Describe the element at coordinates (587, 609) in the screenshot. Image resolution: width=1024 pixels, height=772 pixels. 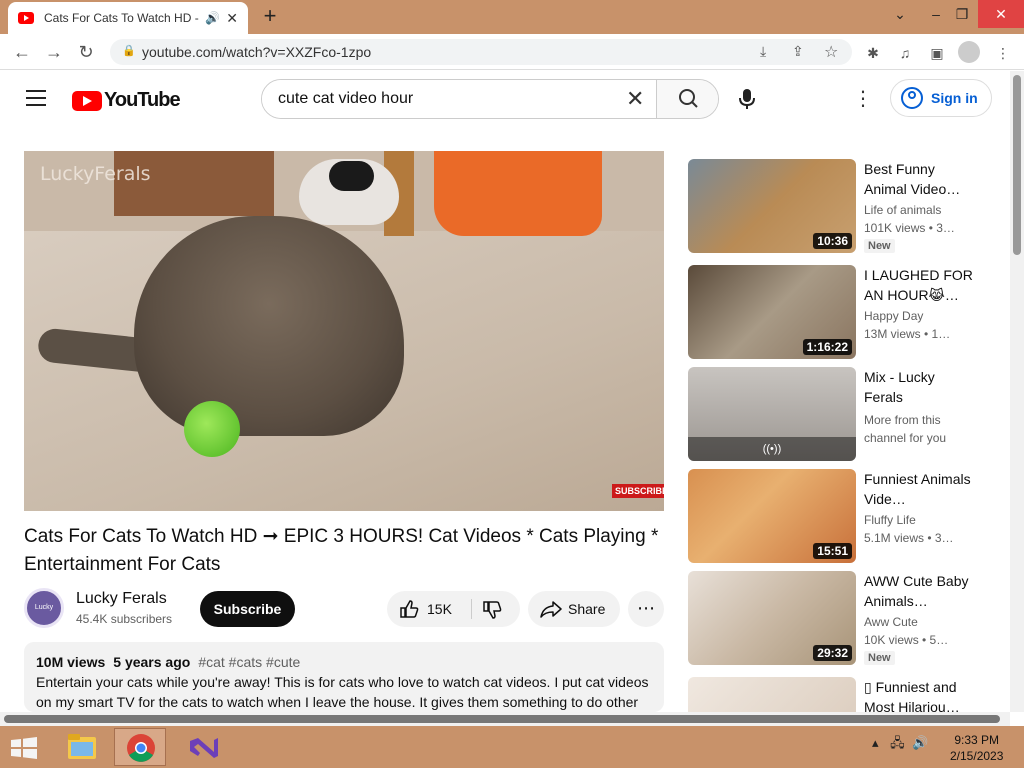
I see `share-label: Share` at that location.